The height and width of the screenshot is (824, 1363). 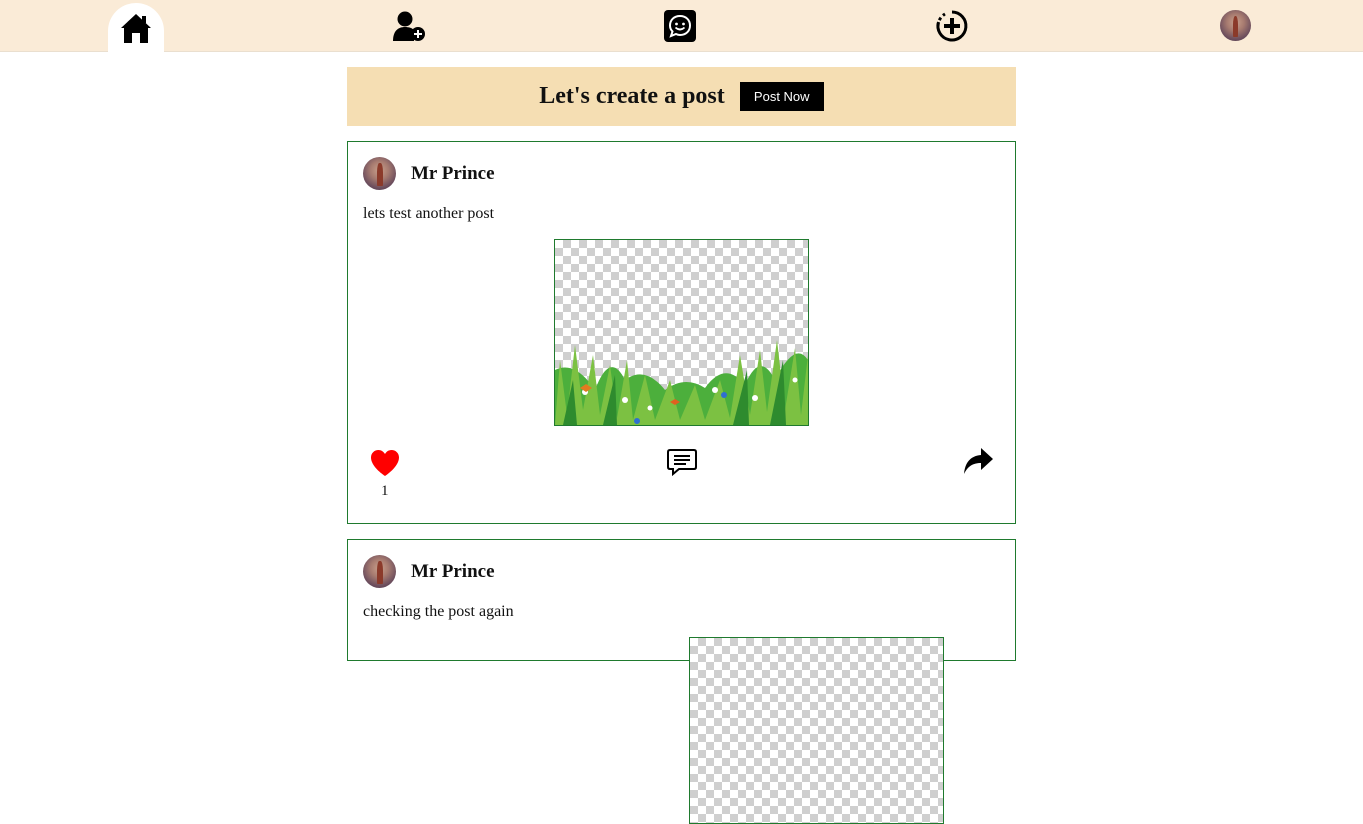 I want to click on create-post-banner: Let's create a post Post Now, so click(x=681, y=96).